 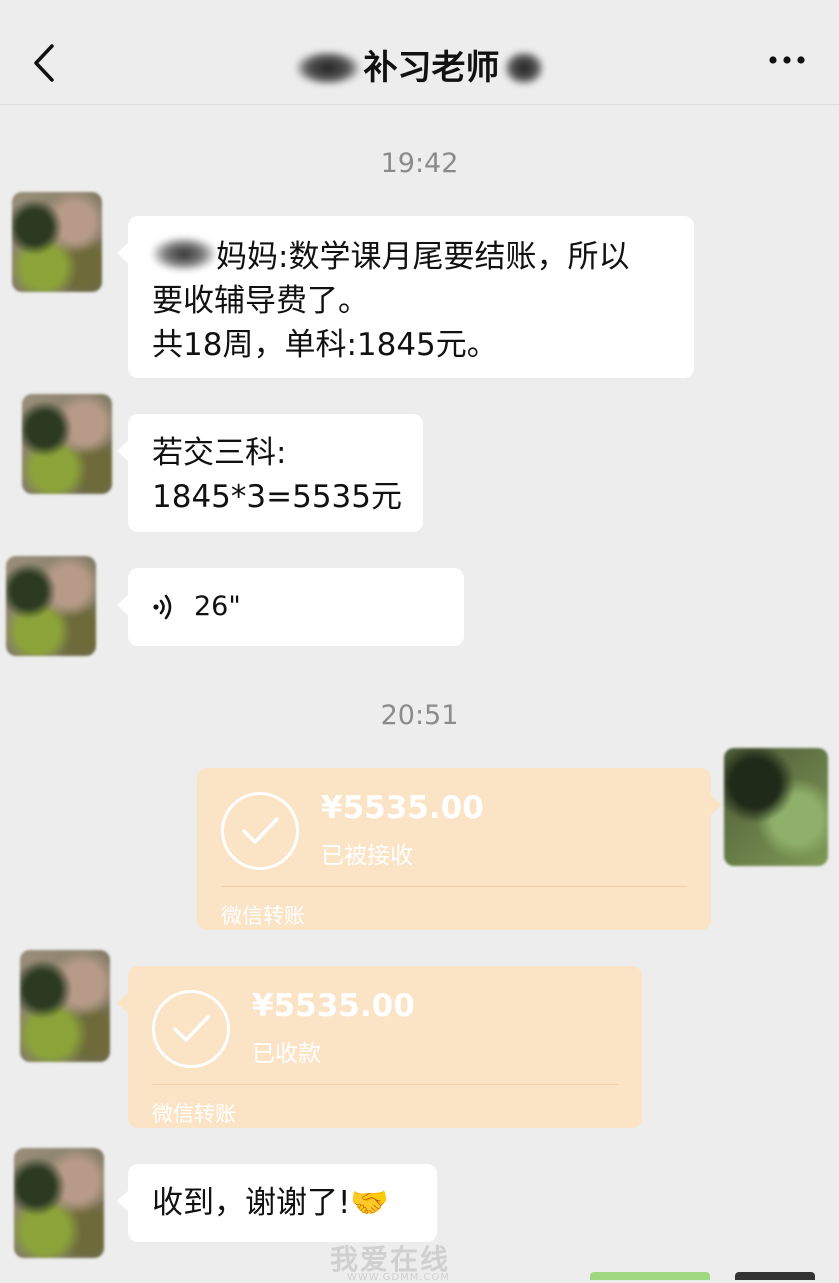 What do you see at coordinates (290, 607) in the screenshot?
I see `voice-message: 26"` at bounding box center [290, 607].